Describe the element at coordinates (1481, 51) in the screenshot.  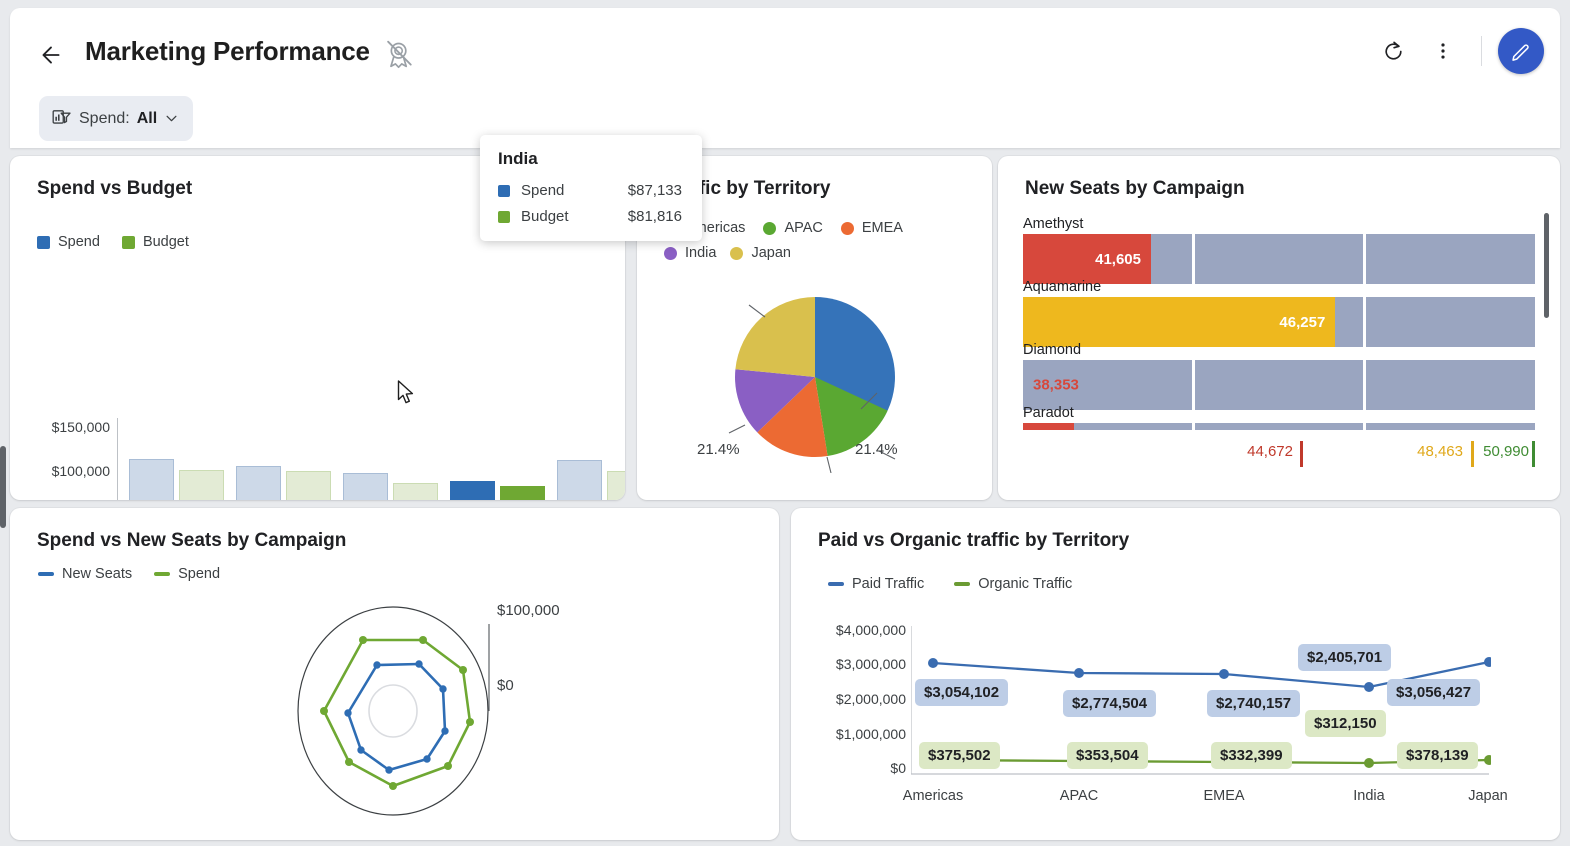
I see `header-divider` at that location.